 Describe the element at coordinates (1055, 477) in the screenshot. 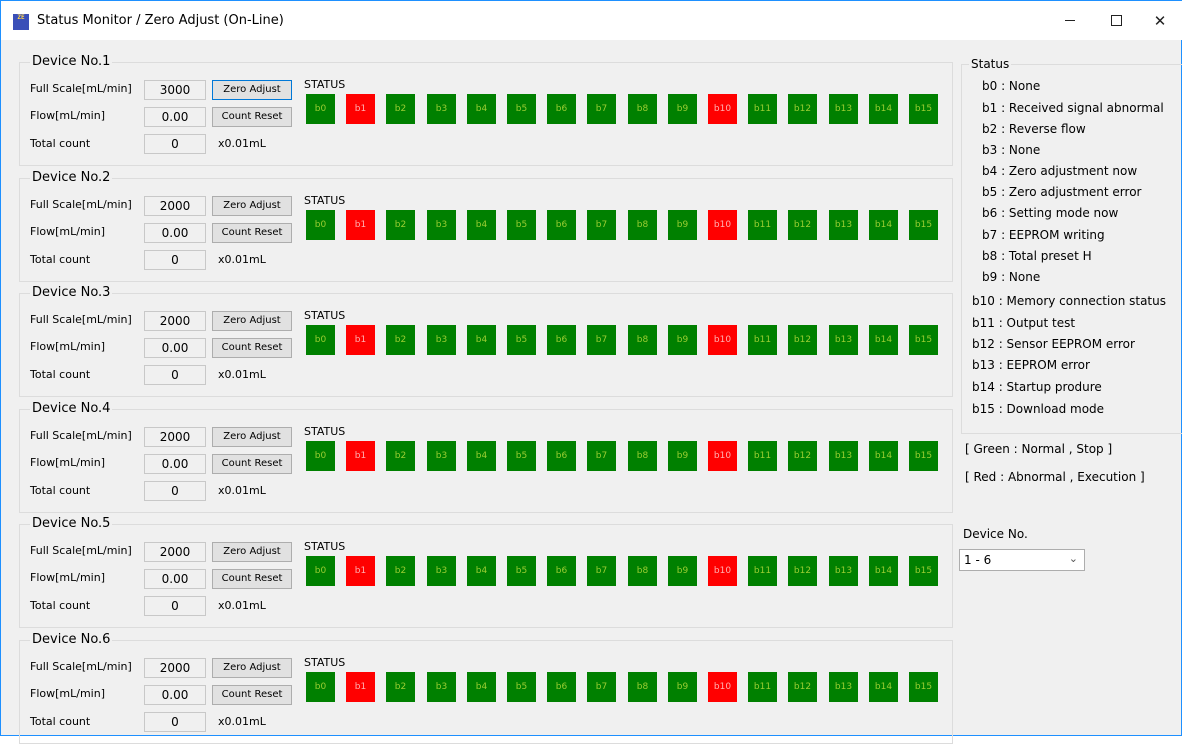

I see `legend-red: [ Red : Abnormal , Execution ]` at that location.